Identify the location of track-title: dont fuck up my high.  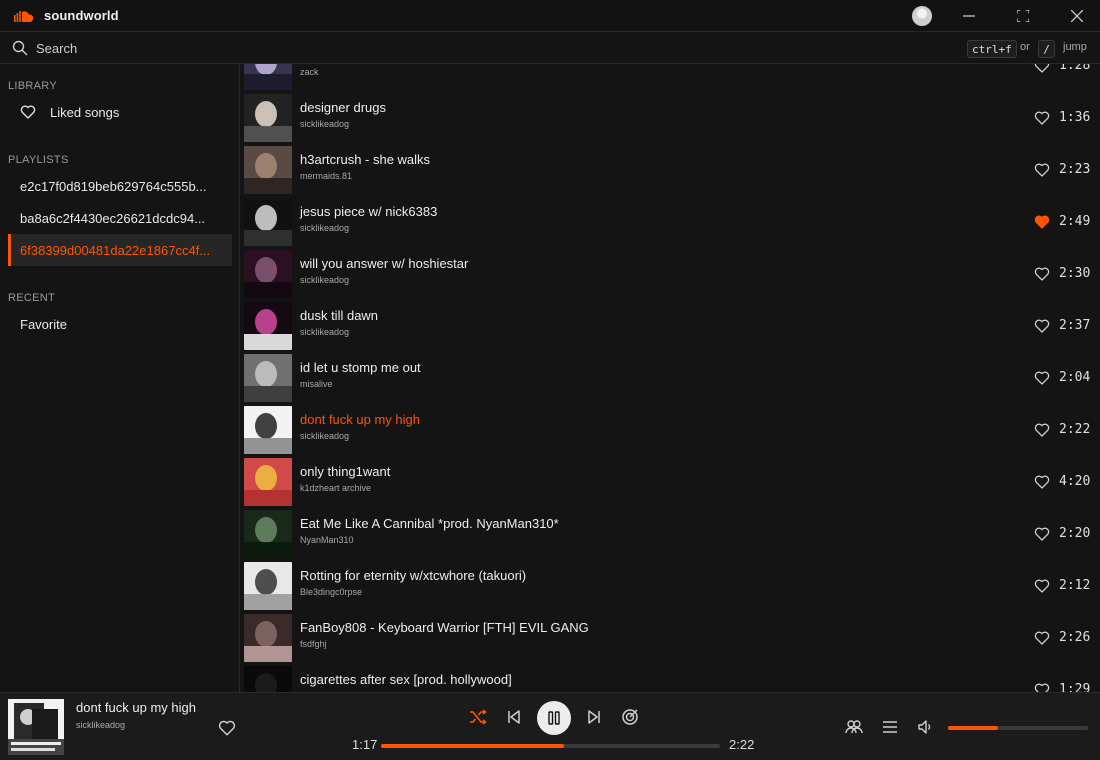
(360, 419).